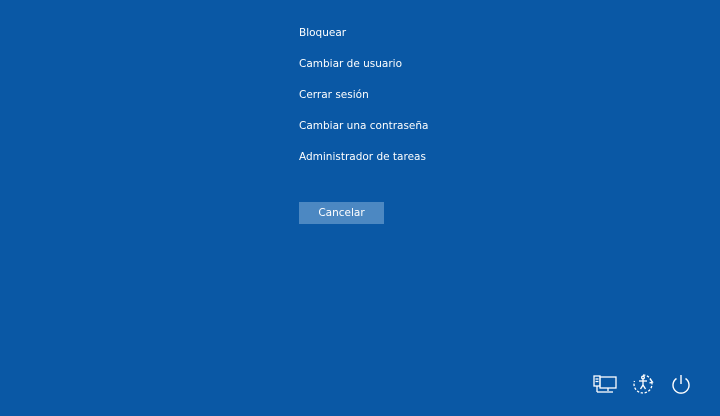 The height and width of the screenshot is (416, 720). I want to click on network-button, so click(605, 384).